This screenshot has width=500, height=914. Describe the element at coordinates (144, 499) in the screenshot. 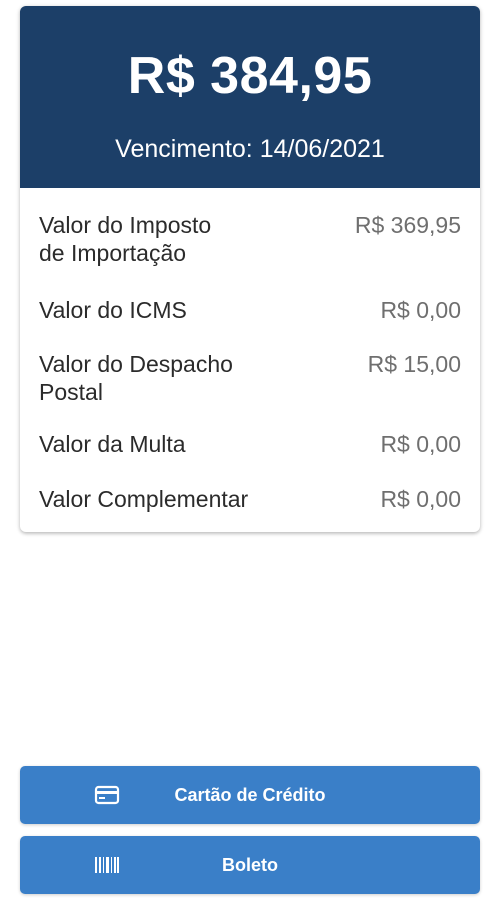

I see `item-label: Valor Complementar` at that location.